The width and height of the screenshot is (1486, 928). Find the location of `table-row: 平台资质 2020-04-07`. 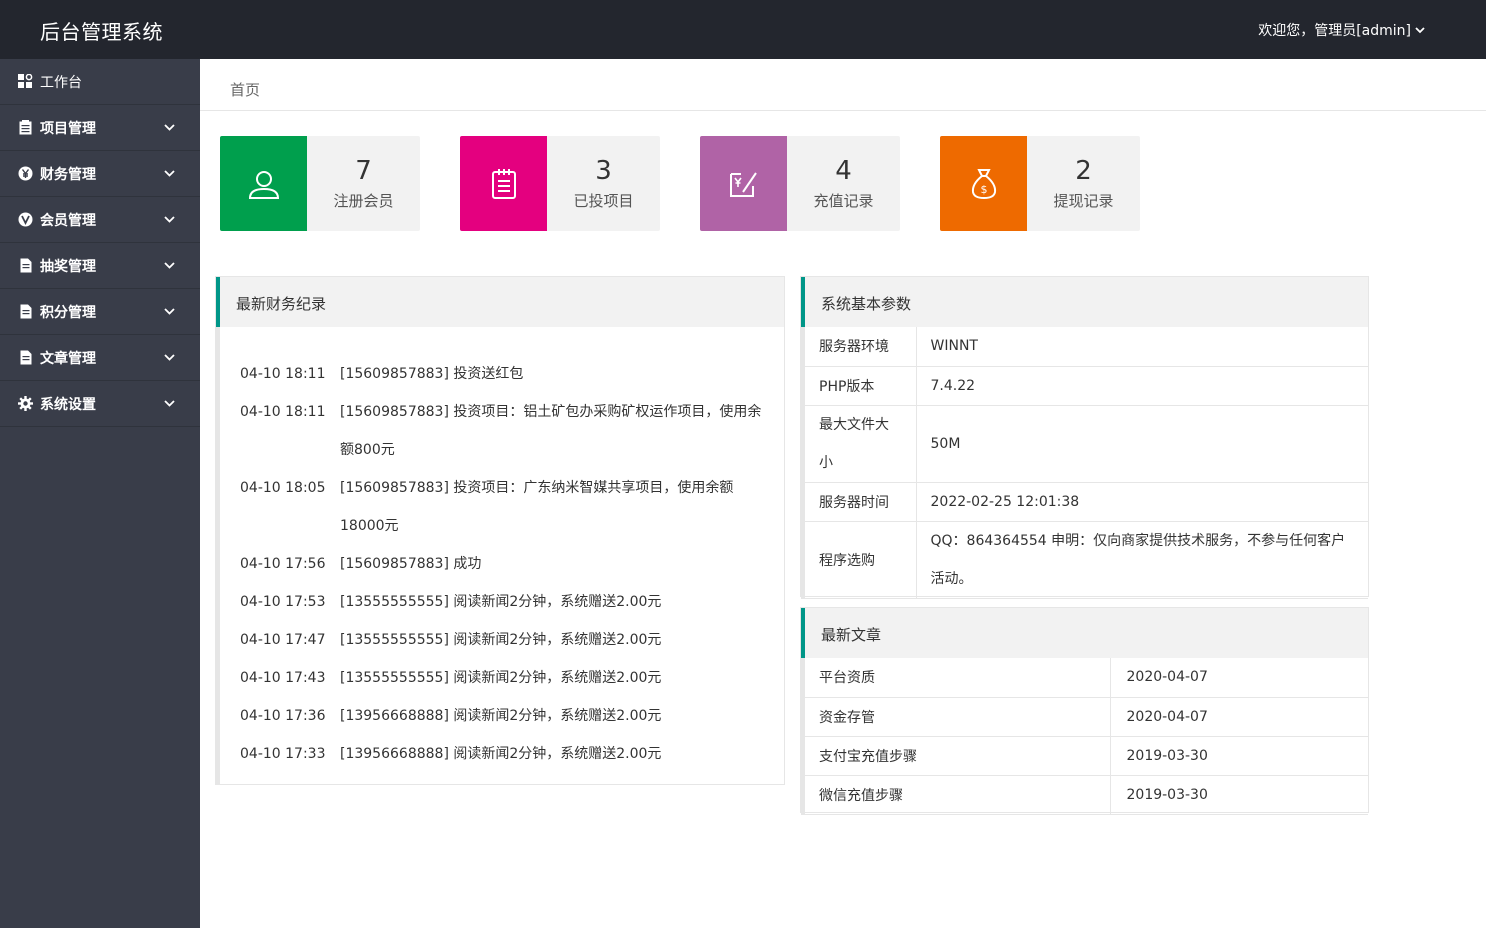

table-row: 平台资质 2020-04-07 is located at coordinates (1086, 678).